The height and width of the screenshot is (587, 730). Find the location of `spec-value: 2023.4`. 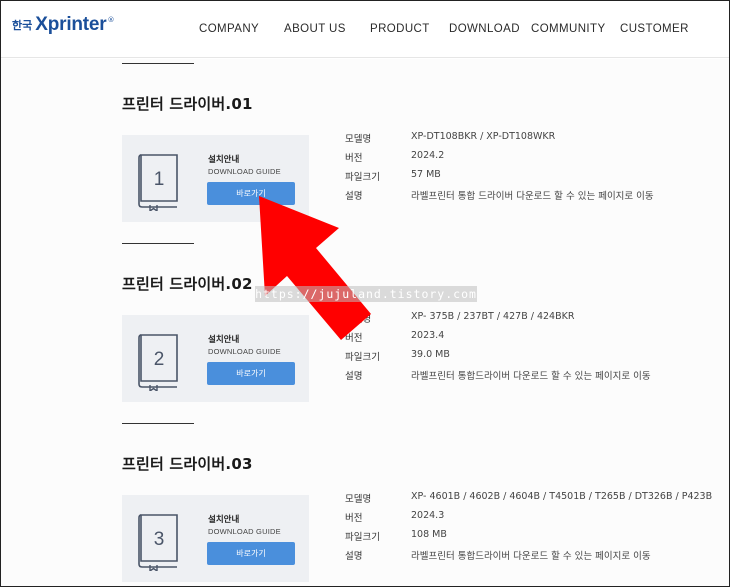

spec-value: 2023.4 is located at coordinates (428, 335).